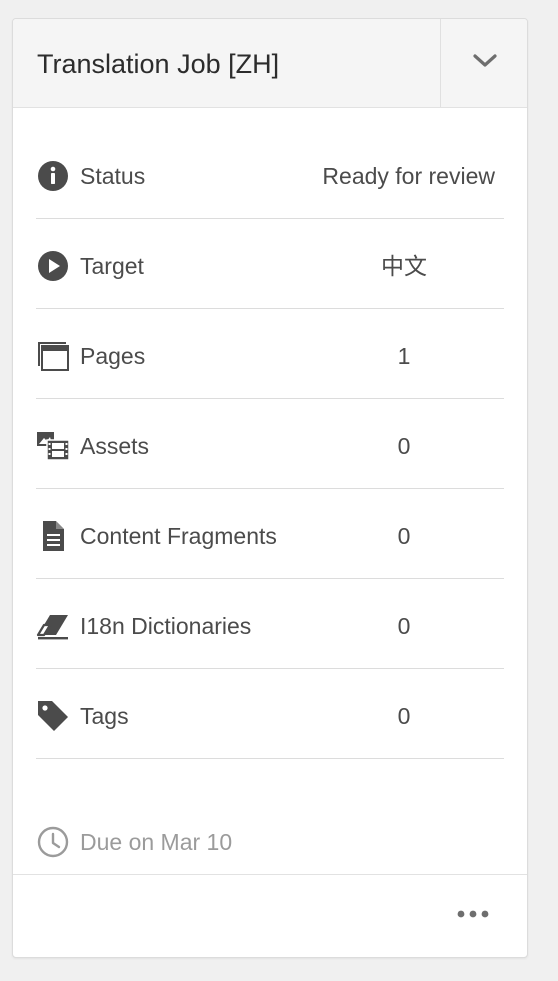 The height and width of the screenshot is (981, 558). I want to click on tags-value: 0, so click(404, 716).